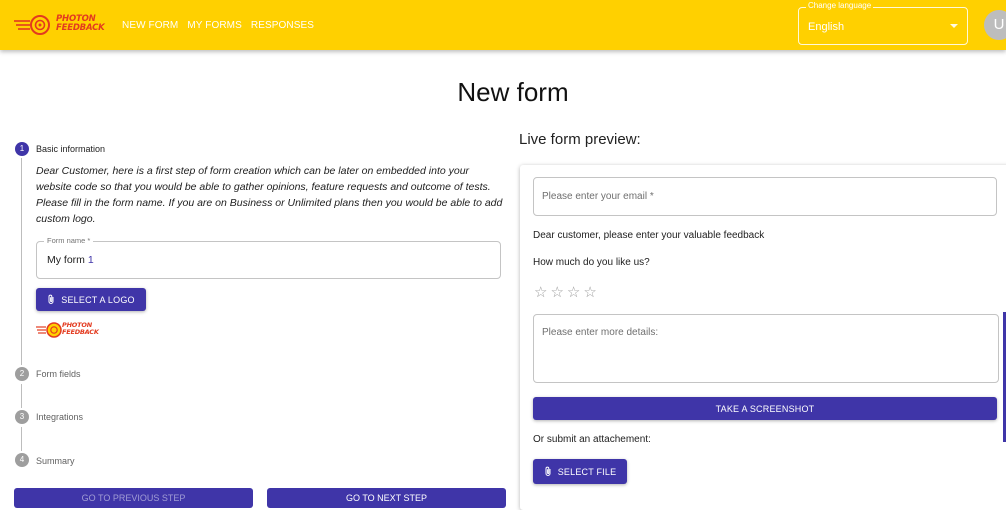 The image size is (1006, 510). I want to click on select-file-label: SELECT FILE, so click(587, 471).